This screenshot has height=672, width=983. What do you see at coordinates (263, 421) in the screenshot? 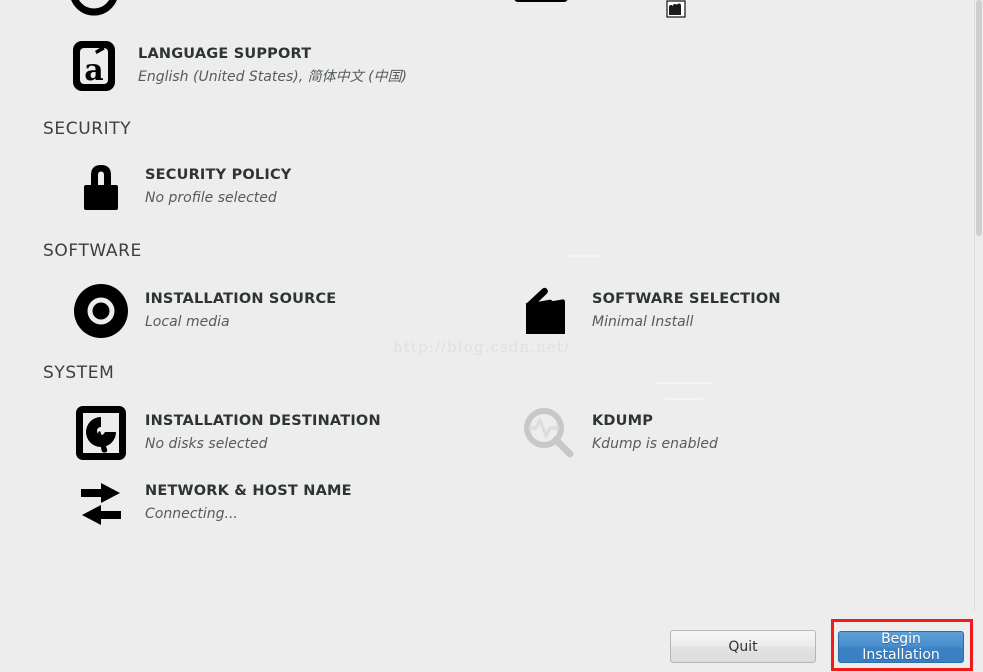
I see `spoke-title: INSTALLATION DESTINATION` at bounding box center [263, 421].